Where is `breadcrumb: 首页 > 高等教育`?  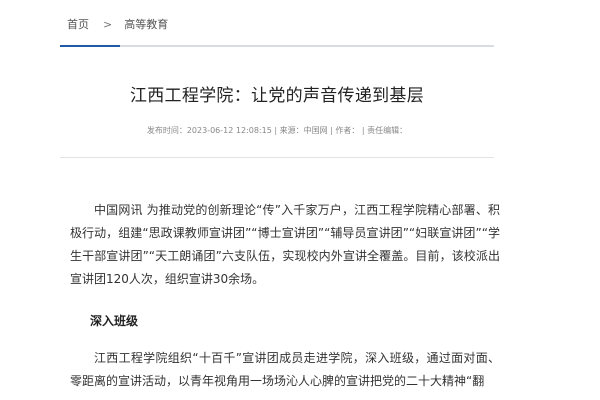
breadcrumb: 首页 > 高等教育 is located at coordinates (117, 24).